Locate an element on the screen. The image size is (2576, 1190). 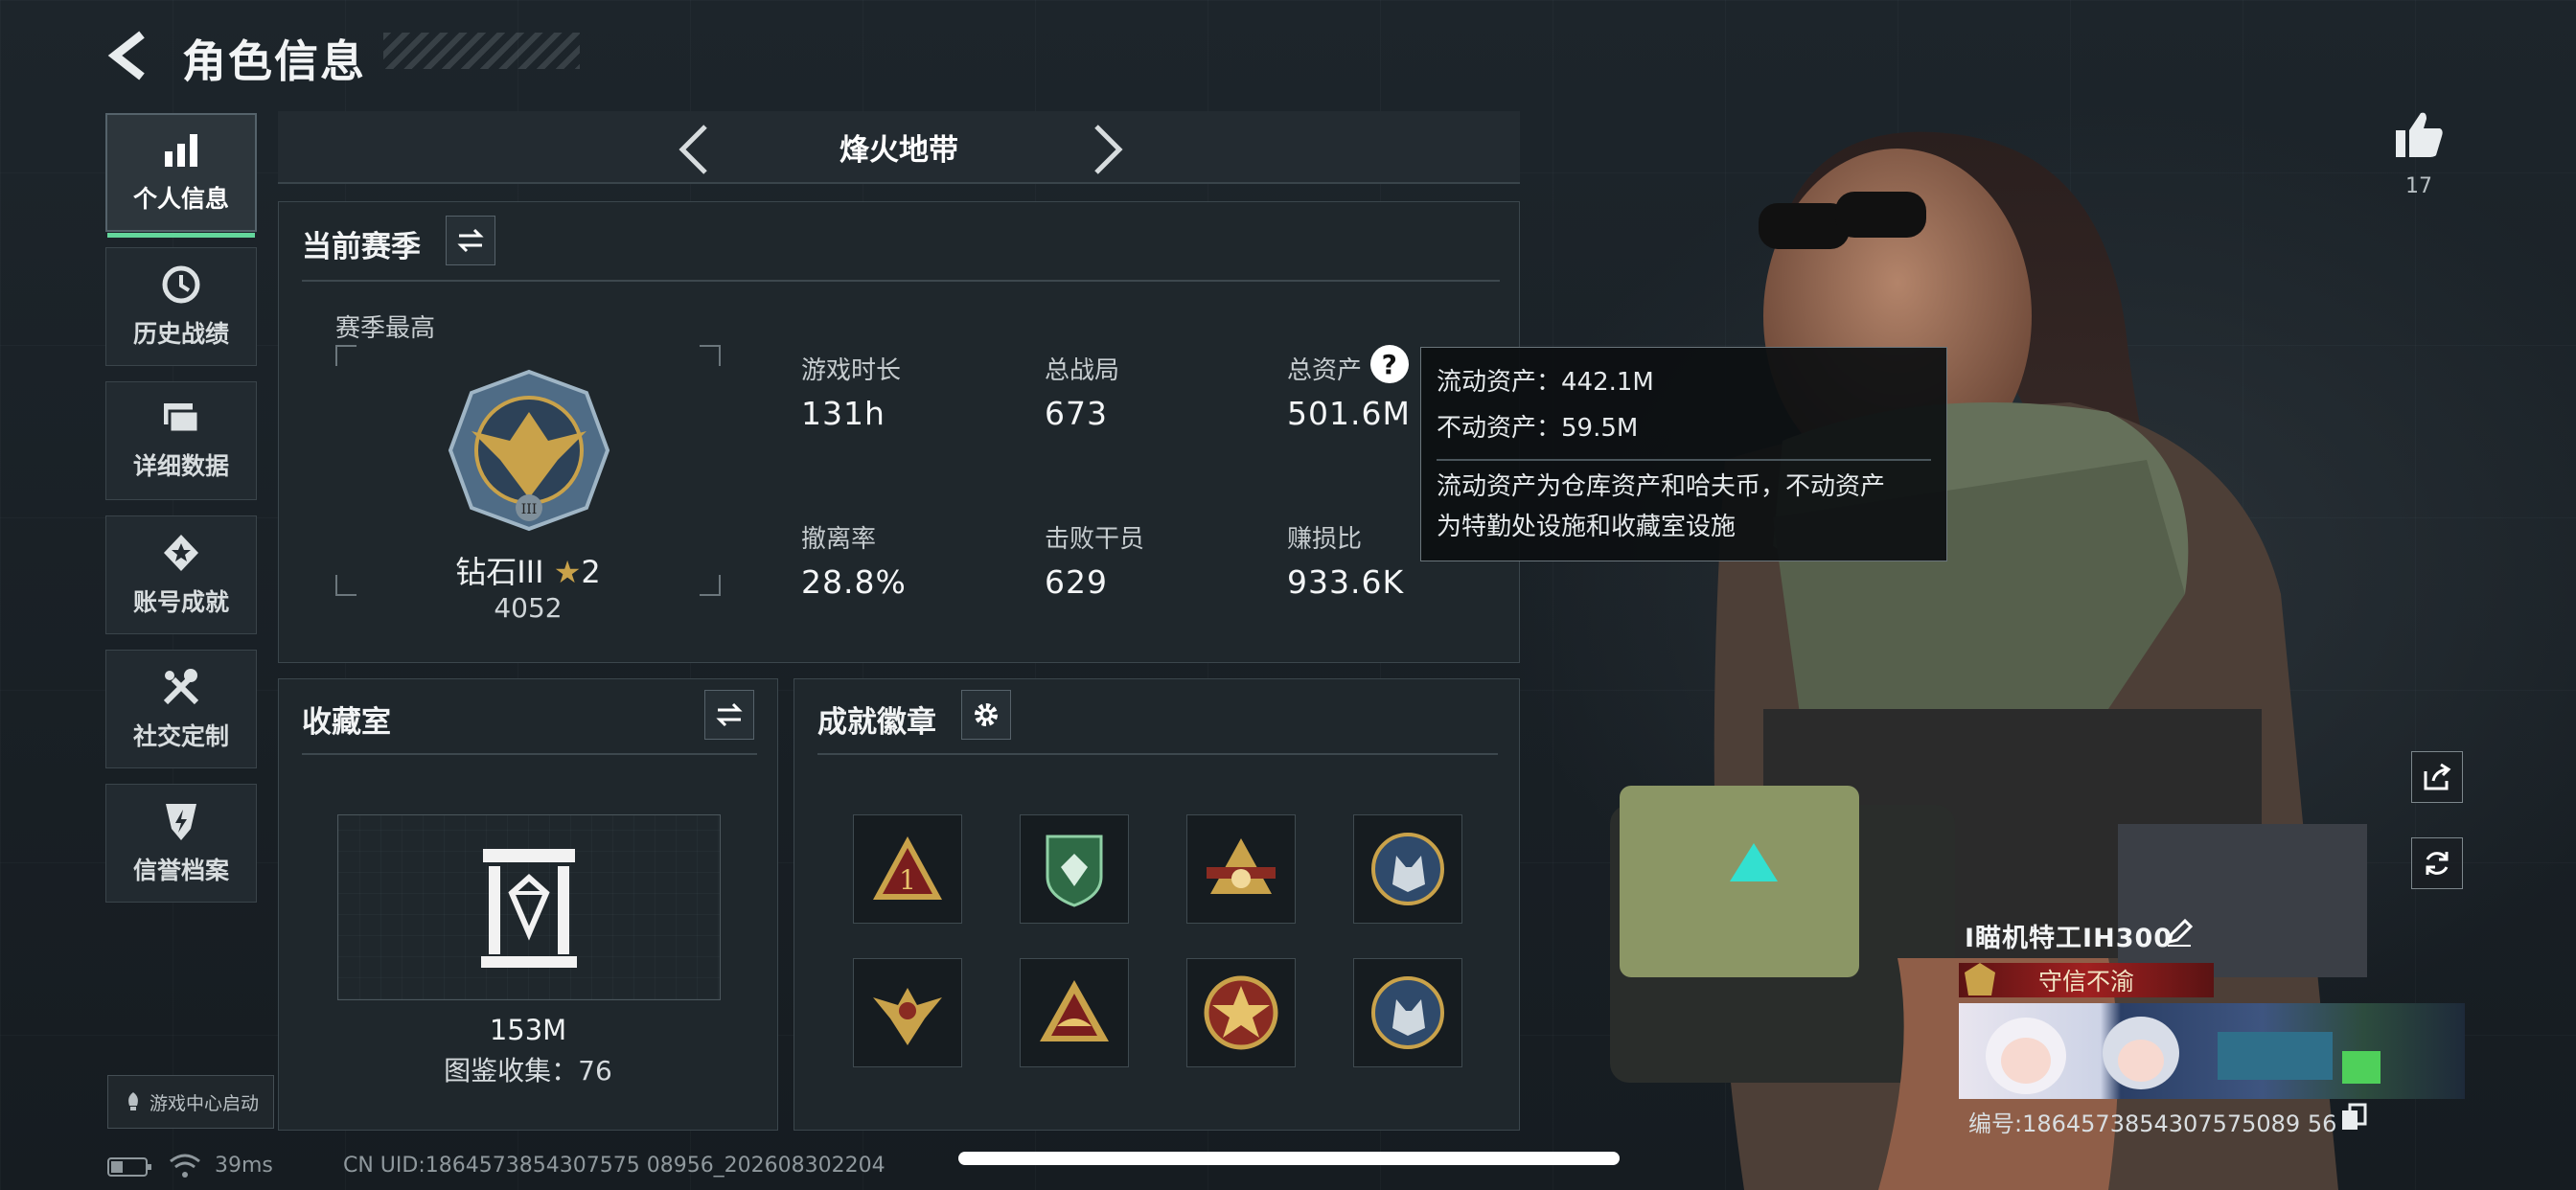
achievements-settings-button is located at coordinates (986, 715).